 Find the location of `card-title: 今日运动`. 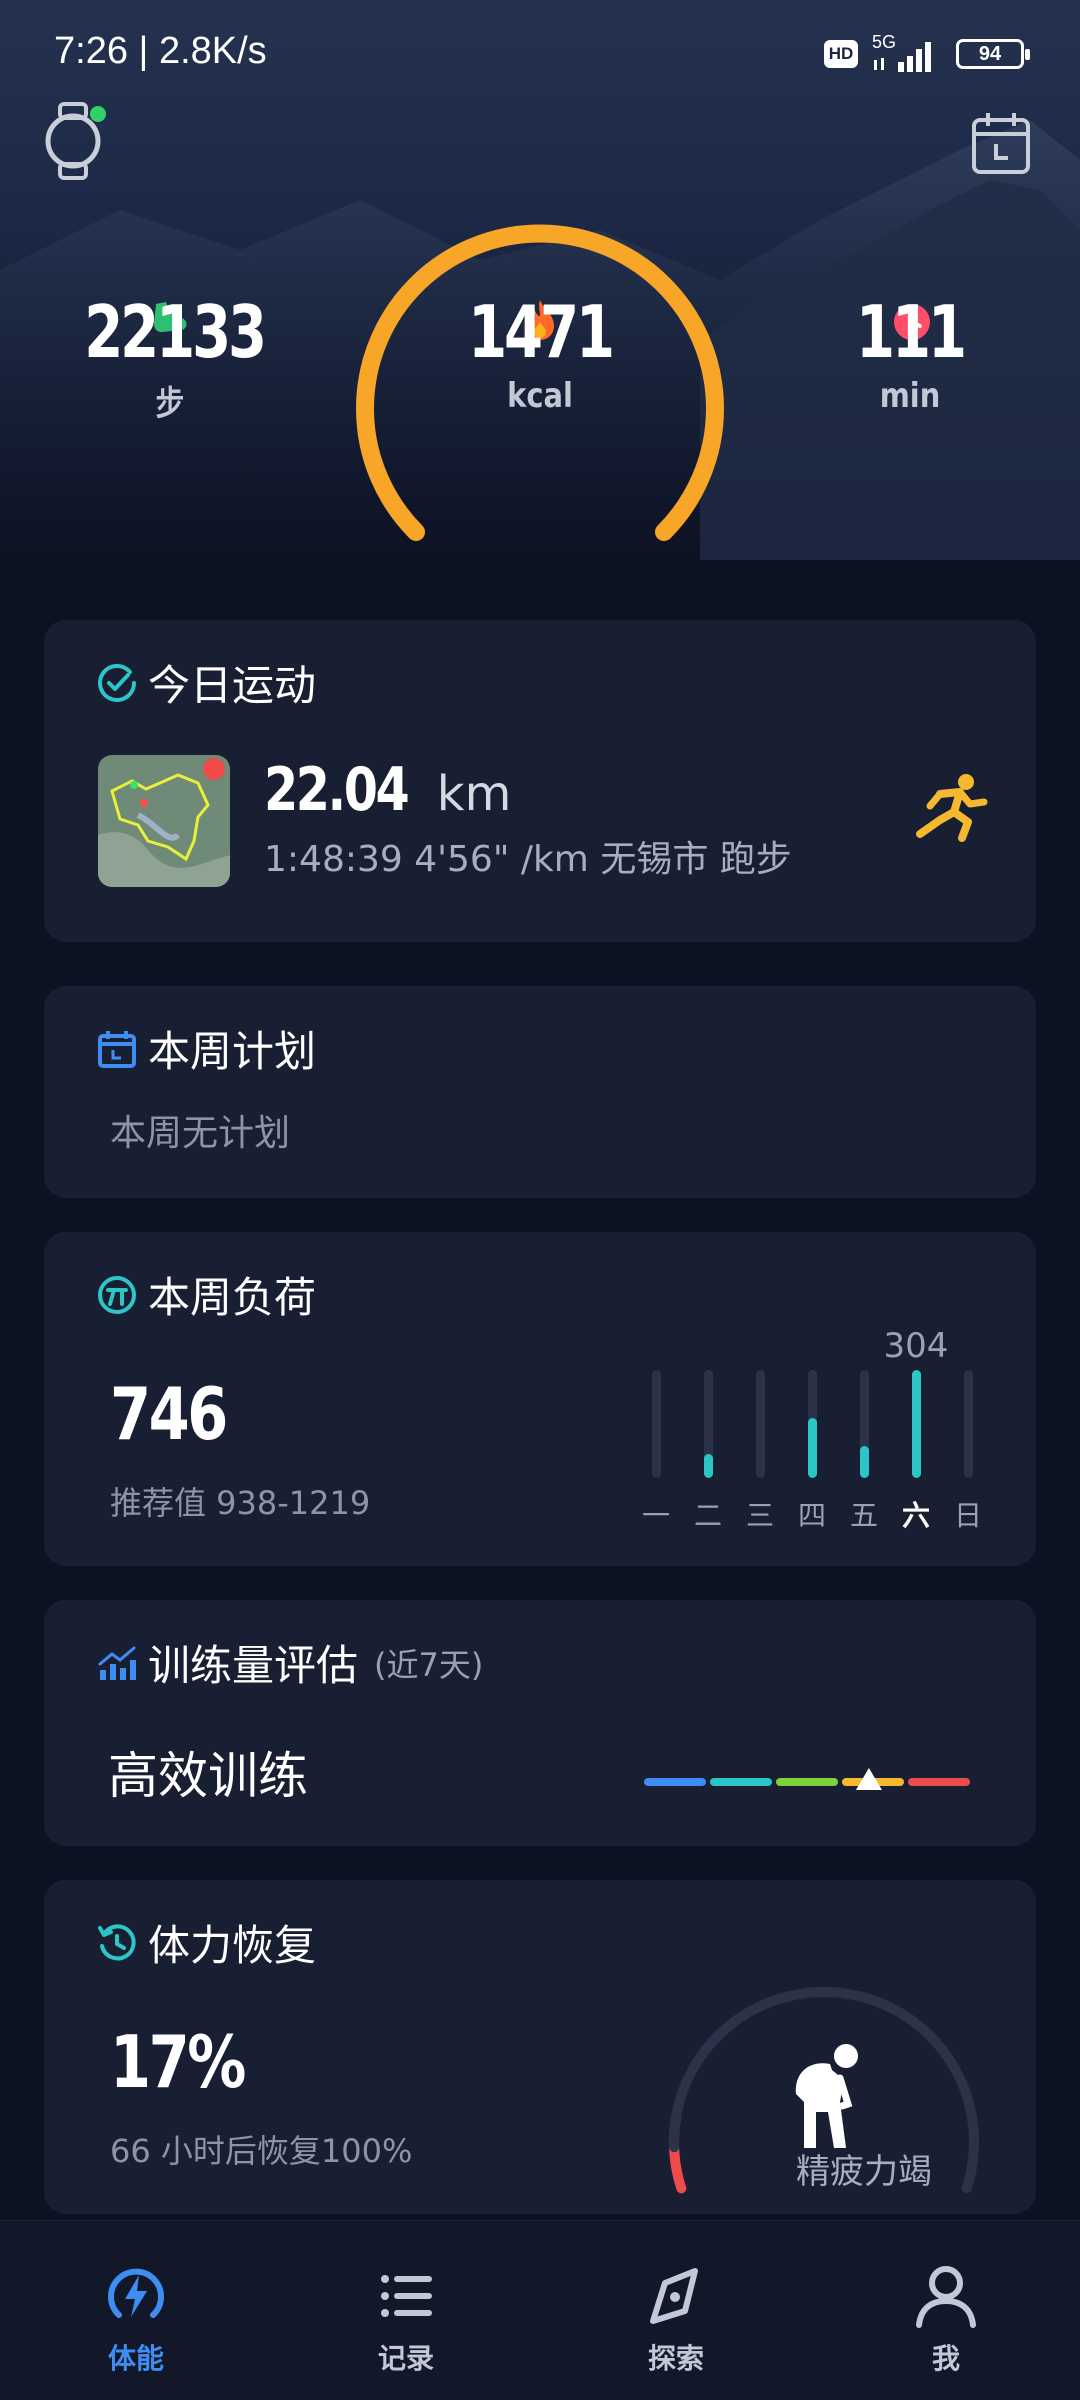

card-title: 今日运动 is located at coordinates (206, 682).